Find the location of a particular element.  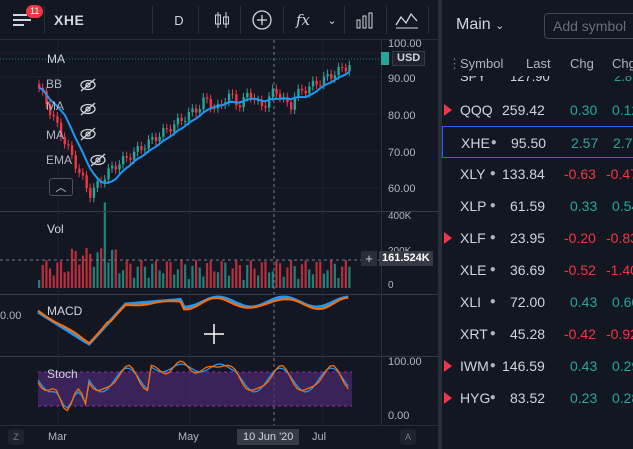

partial-row: SPY 127.90 2.8 is located at coordinates (537, 81).